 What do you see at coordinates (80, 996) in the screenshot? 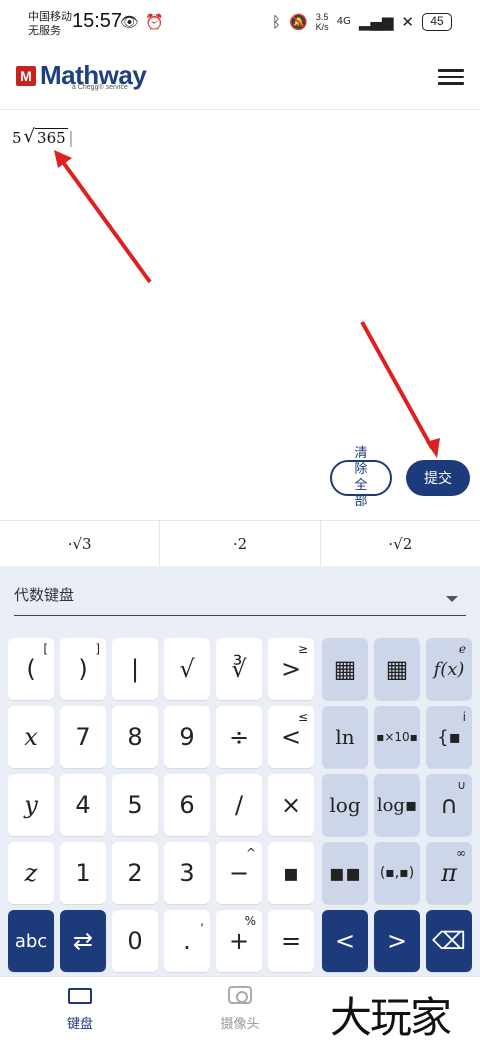
I see `keyboard-icon` at bounding box center [80, 996].